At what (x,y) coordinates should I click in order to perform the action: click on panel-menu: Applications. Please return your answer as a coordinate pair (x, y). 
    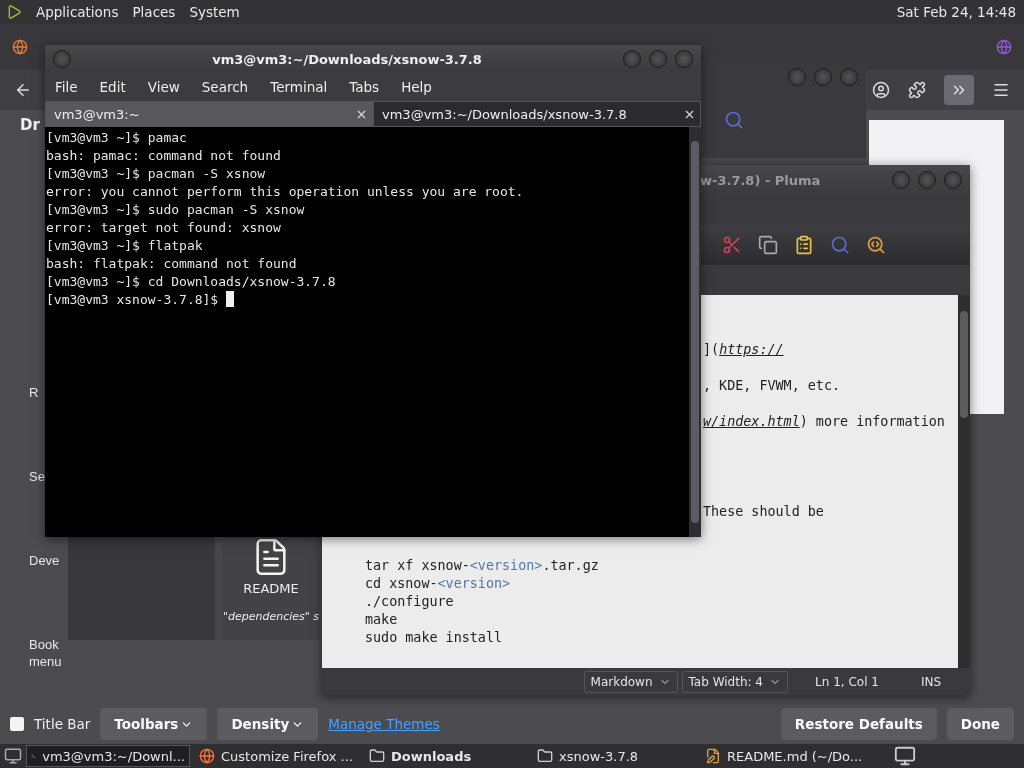
    Looking at the image, I should click on (77, 12).